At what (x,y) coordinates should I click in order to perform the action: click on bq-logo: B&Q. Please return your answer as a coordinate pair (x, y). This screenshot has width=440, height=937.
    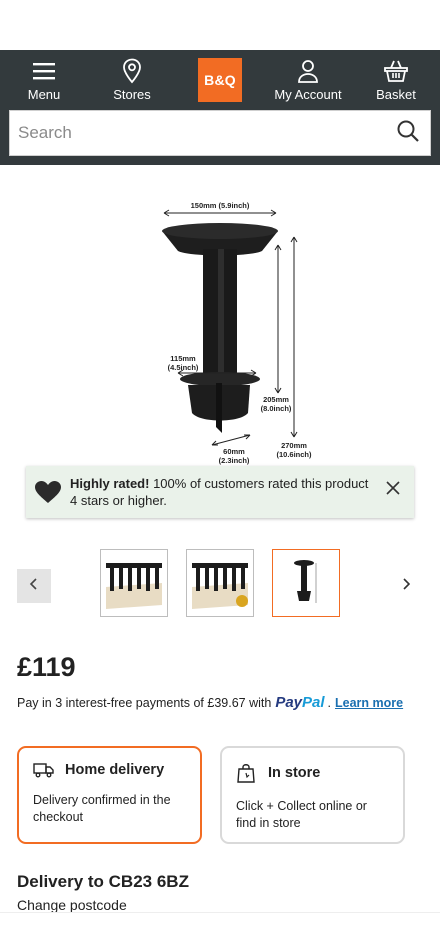
    Looking at the image, I should click on (220, 80).